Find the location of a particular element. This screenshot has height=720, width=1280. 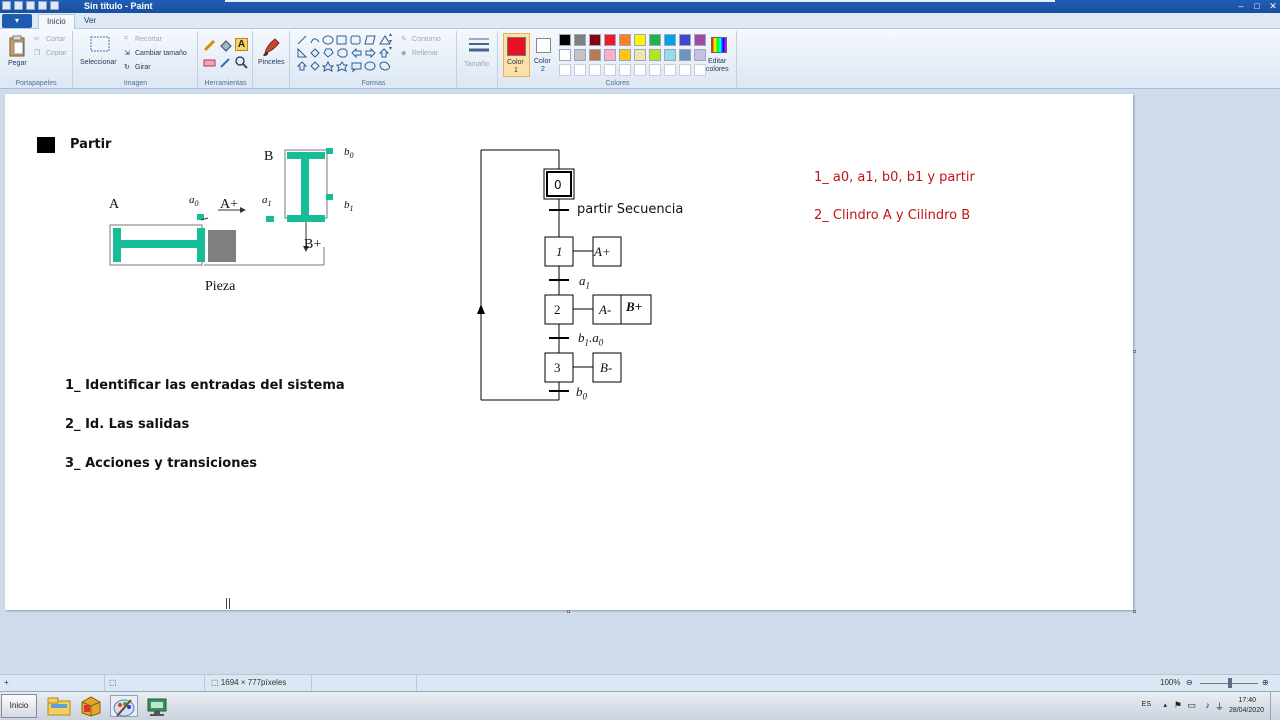

color-spectrum-icon is located at coordinates (719, 45).